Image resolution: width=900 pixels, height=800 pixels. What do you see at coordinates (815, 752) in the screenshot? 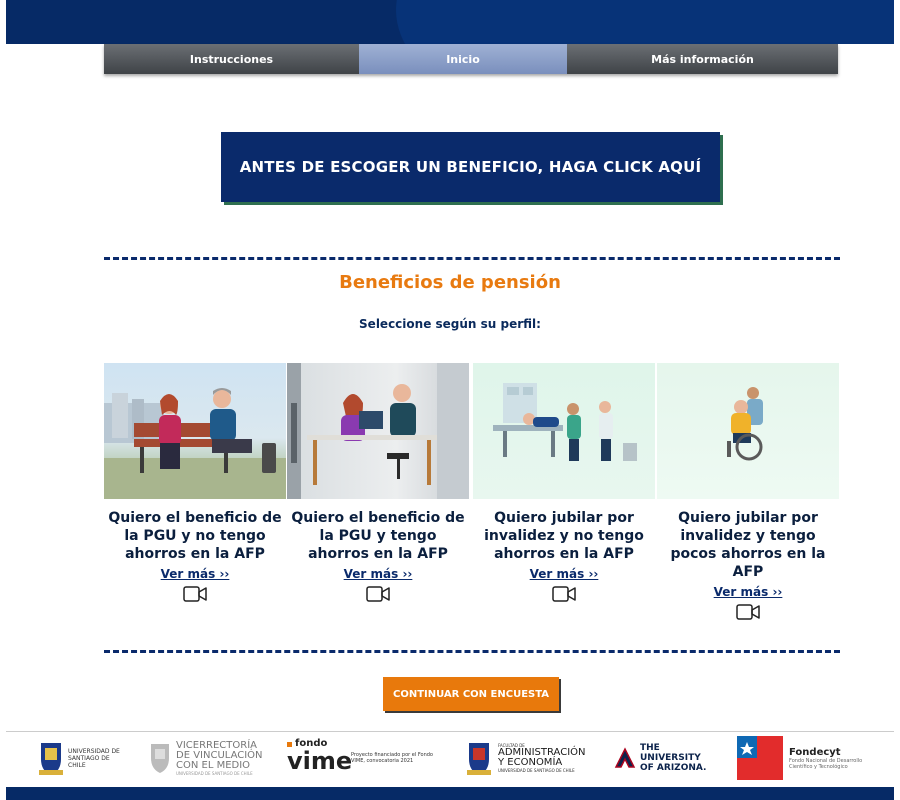
I see `fondecyt-title: Fondecyt` at bounding box center [815, 752].